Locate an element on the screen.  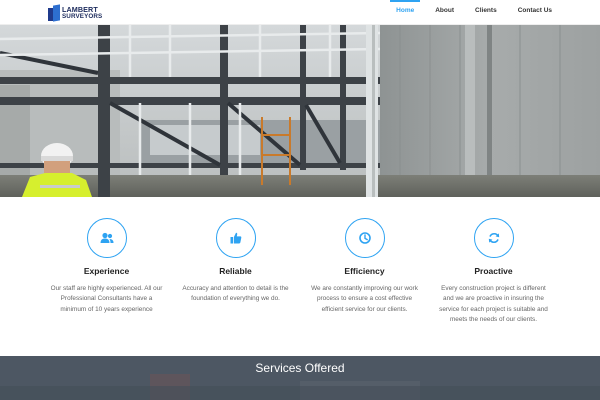
thumbs-up-icon is located at coordinates (235, 238).